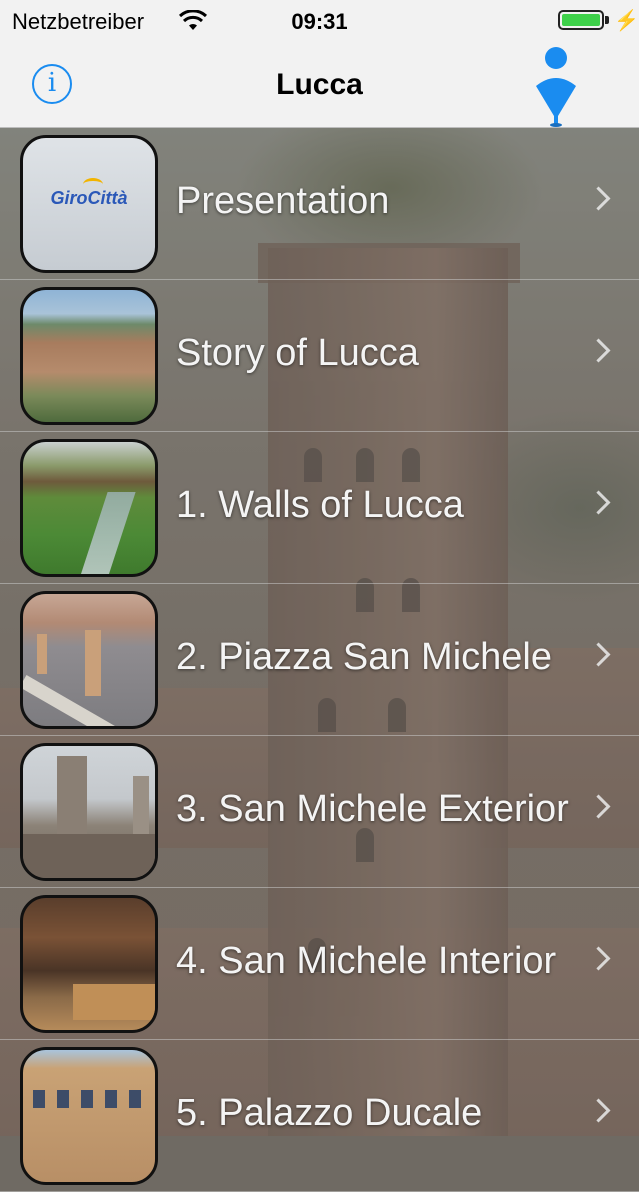 The image size is (639, 1192). What do you see at coordinates (364, 657) in the screenshot?
I see `list-item-label: 2. Piazza San Michele` at bounding box center [364, 657].